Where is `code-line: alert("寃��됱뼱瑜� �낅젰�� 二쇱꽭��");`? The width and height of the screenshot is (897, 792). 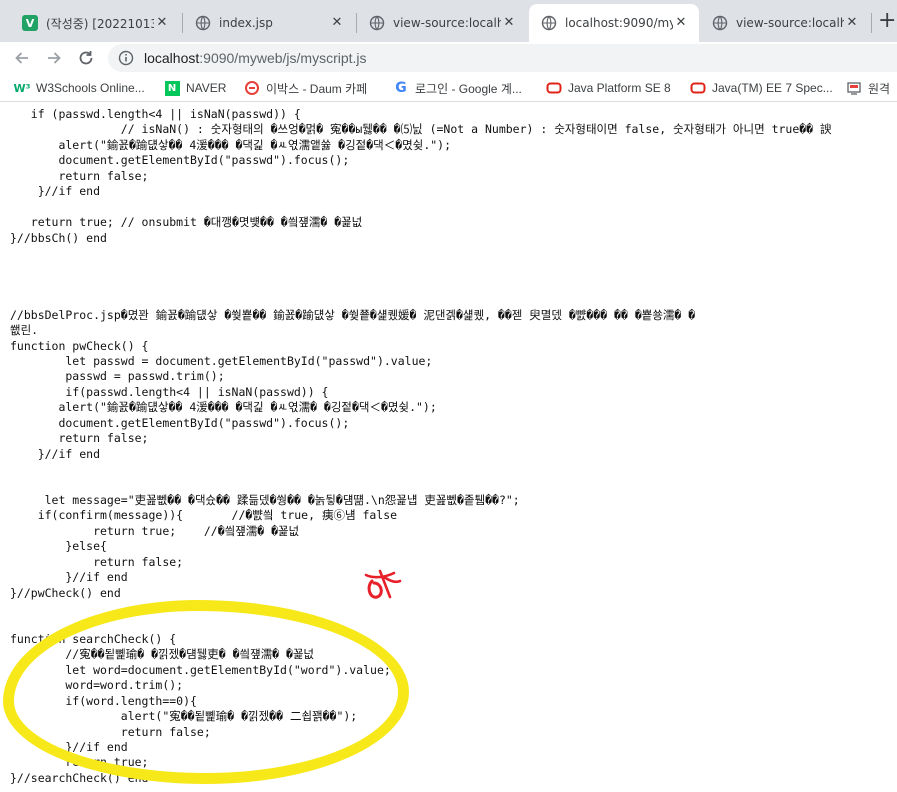 code-line: alert("寃��됱뼱瑜� �낅젰�� 二쇱꽭��"); is located at coordinates (184, 716).